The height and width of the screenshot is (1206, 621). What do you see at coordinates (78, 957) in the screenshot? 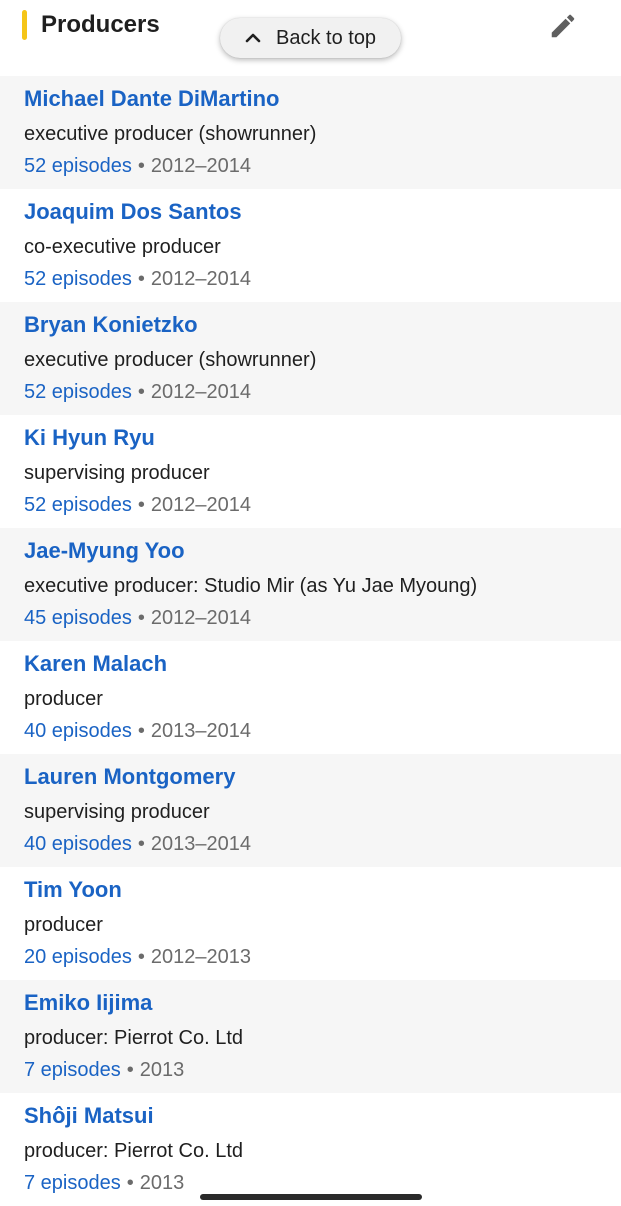
I see `episodes-link: 20 episodes` at bounding box center [78, 957].